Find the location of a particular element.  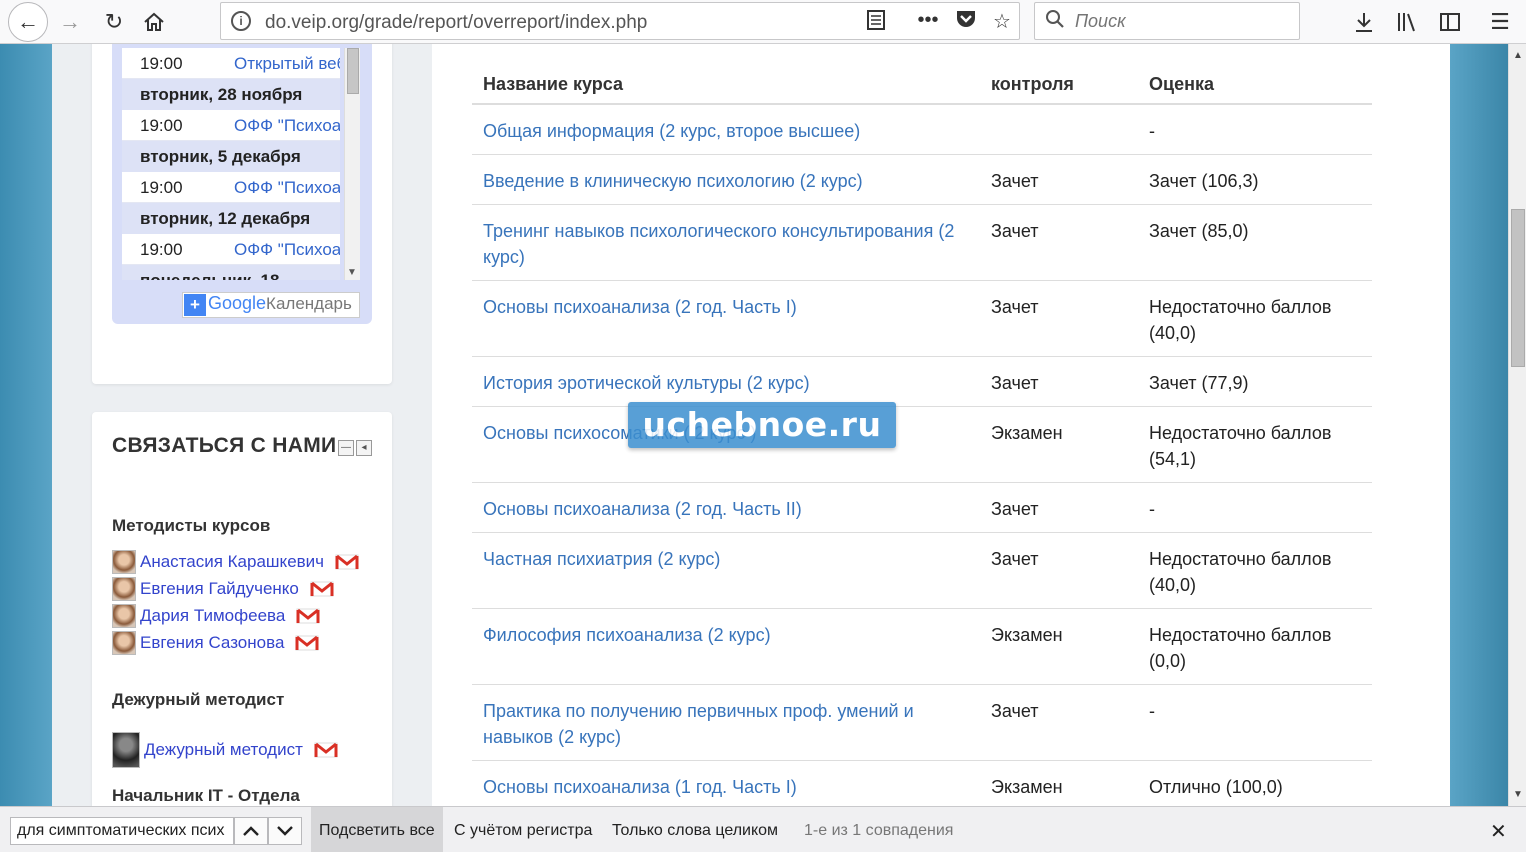

plus-icon: + is located at coordinates (195, 305).